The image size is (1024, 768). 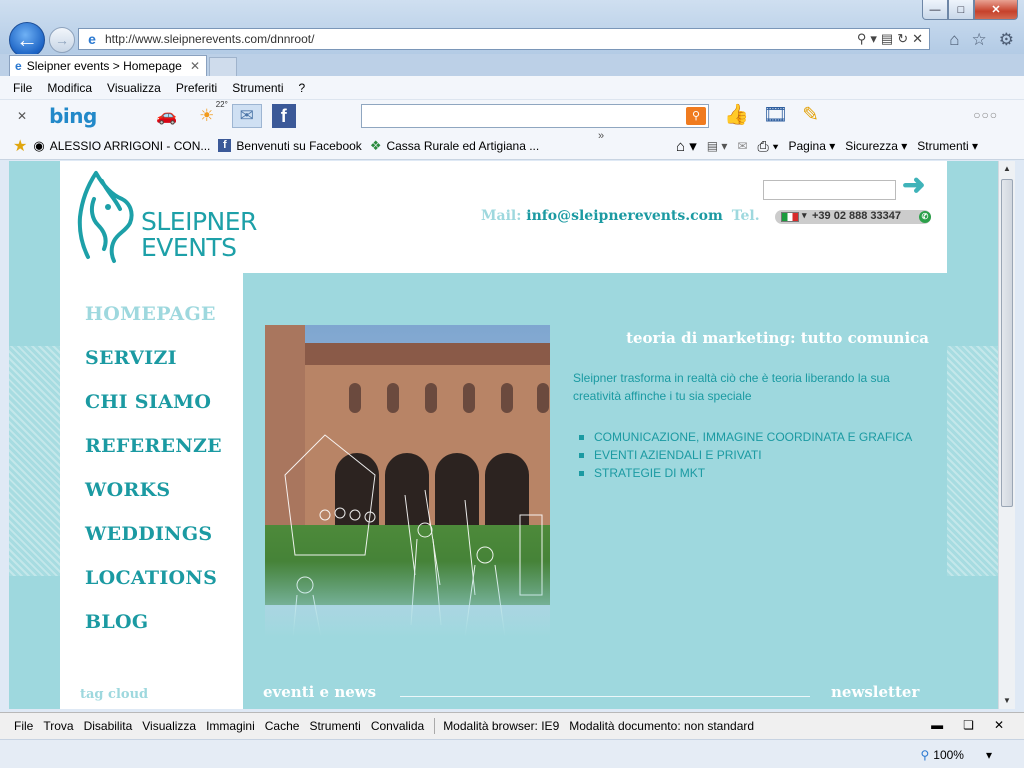 What do you see at coordinates (283, 116) in the screenshot?
I see `facebook-icon: f` at bounding box center [283, 116].